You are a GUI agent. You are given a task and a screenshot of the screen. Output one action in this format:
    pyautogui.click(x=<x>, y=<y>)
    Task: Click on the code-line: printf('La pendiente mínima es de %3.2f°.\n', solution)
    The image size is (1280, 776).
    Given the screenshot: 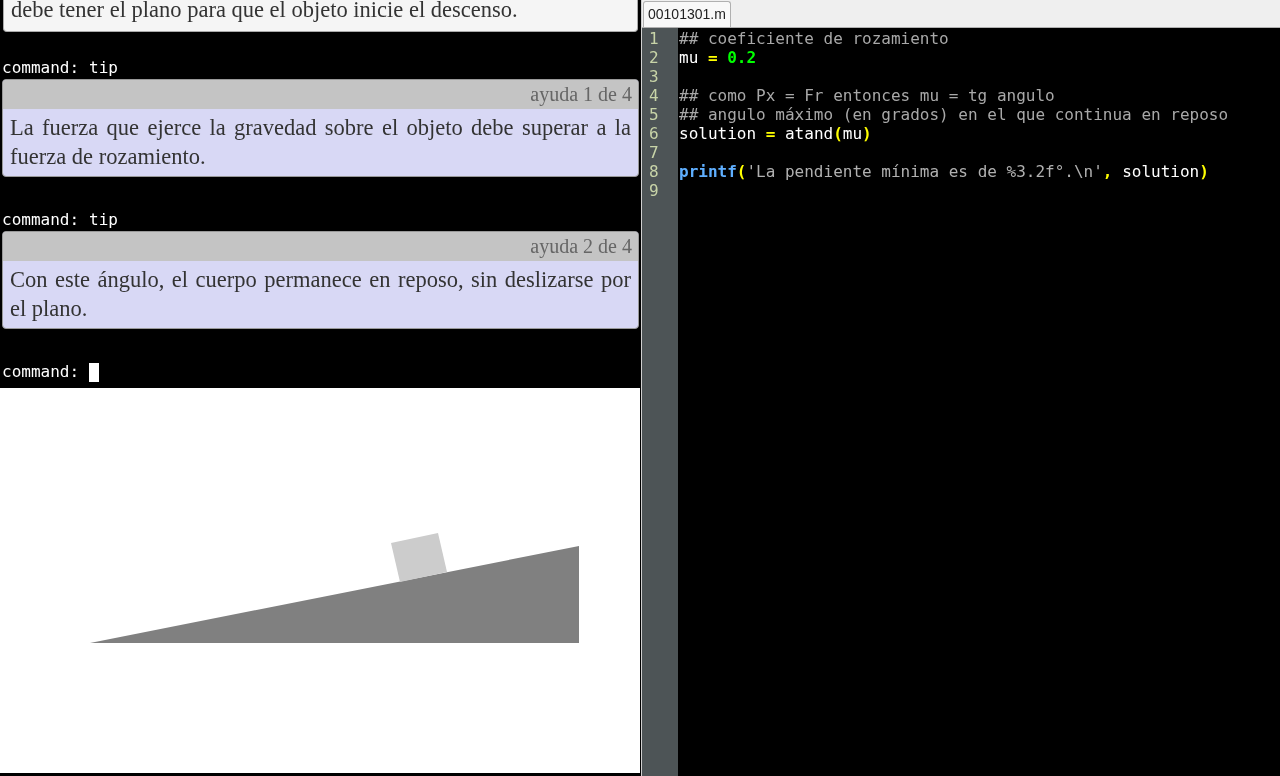 What is the action you would take?
    pyautogui.click(x=944, y=171)
    